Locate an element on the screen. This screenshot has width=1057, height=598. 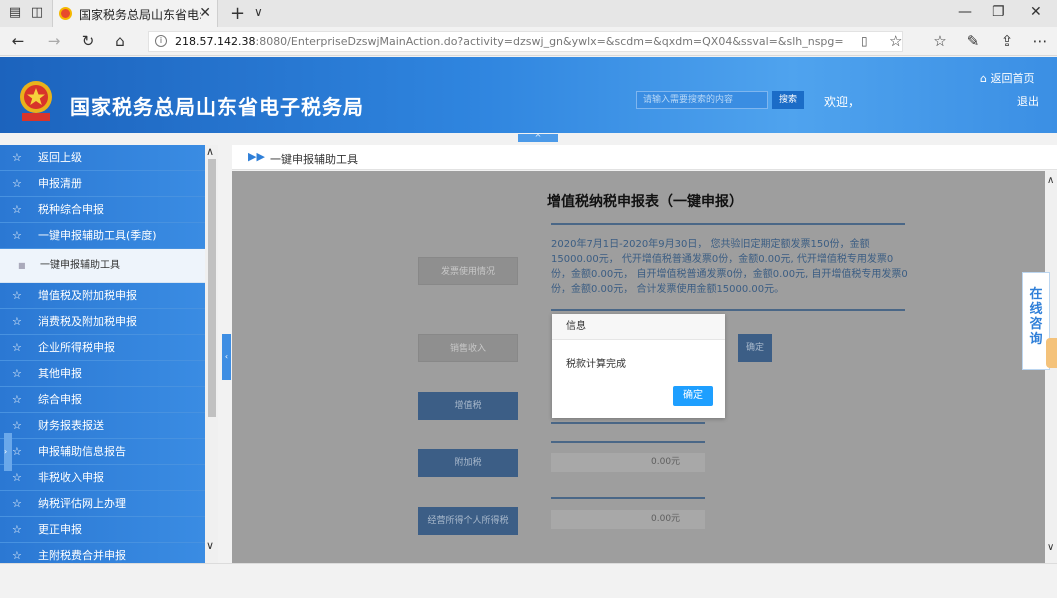
sidebar-item-comprehensive-tax: ☆ 税种综合申报 is located at coordinates (102, 210).